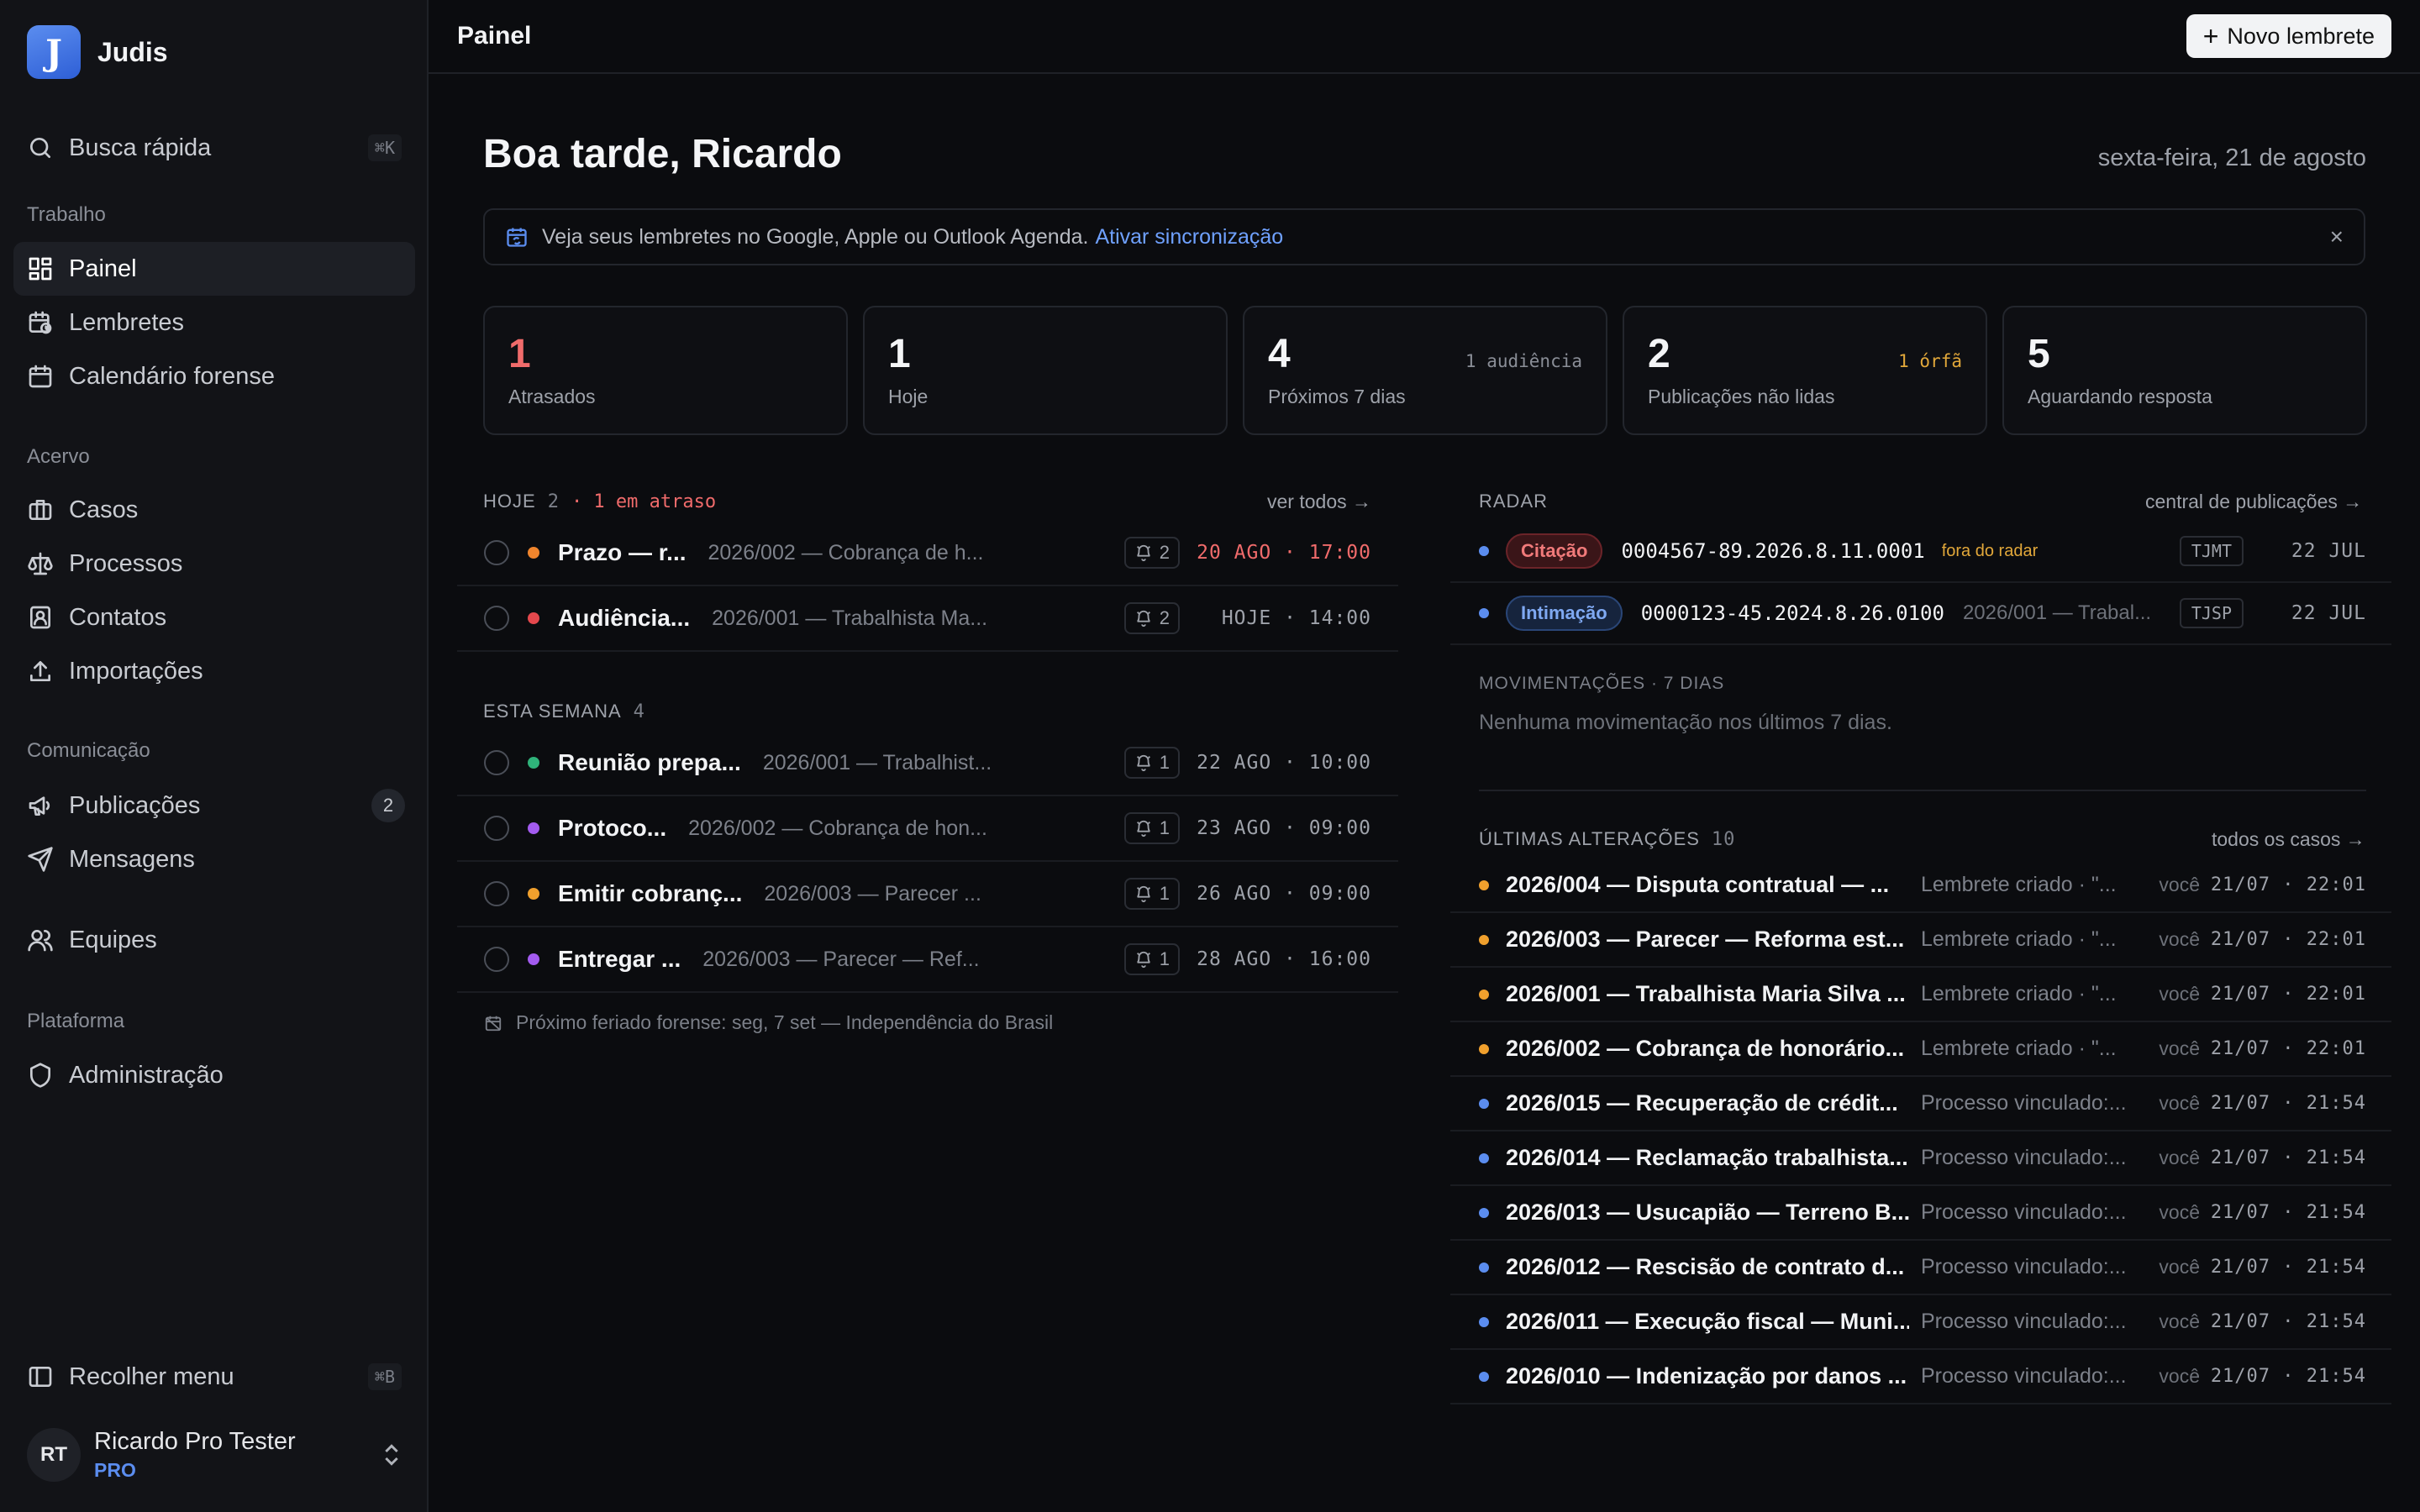 The image size is (2420, 1512). What do you see at coordinates (216, 1455) in the screenshot?
I see `user-menu: RT Ricardo Pro Tester PRO` at bounding box center [216, 1455].